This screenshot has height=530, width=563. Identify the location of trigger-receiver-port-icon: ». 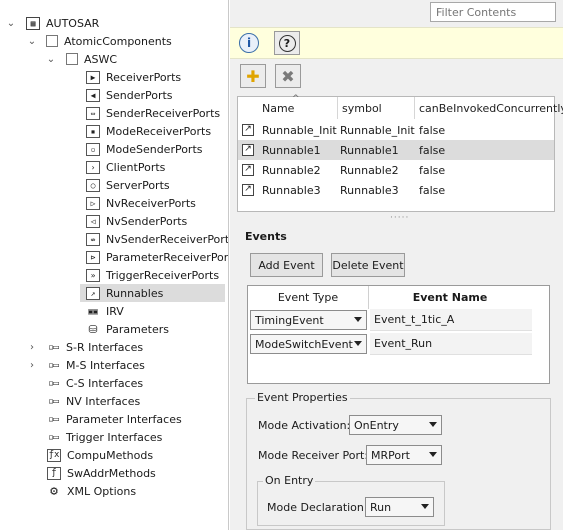
(93, 275).